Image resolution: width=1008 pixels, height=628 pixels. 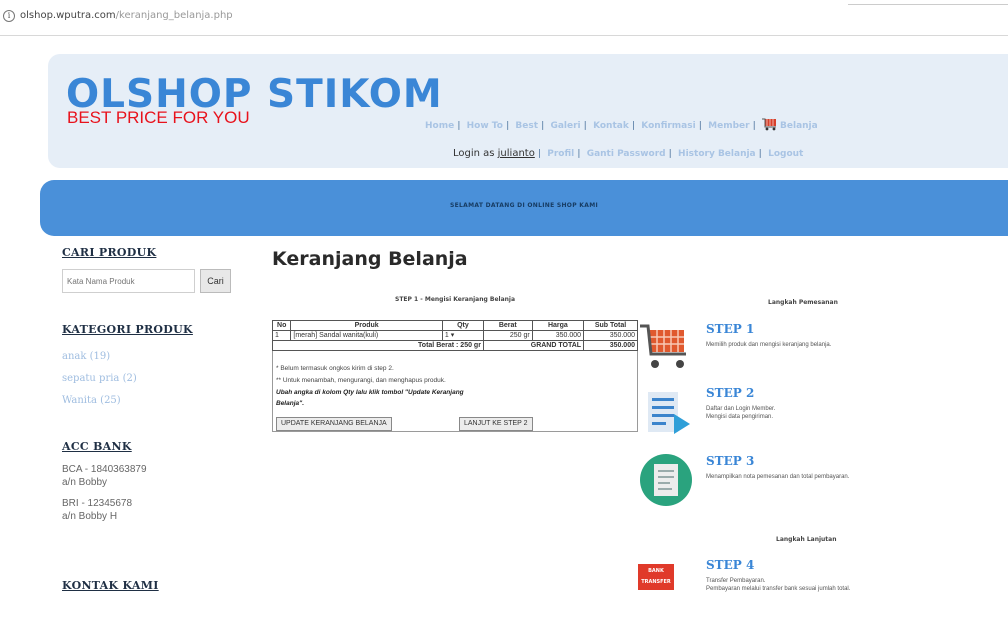 I want to click on divider, so click(x=928, y=4).